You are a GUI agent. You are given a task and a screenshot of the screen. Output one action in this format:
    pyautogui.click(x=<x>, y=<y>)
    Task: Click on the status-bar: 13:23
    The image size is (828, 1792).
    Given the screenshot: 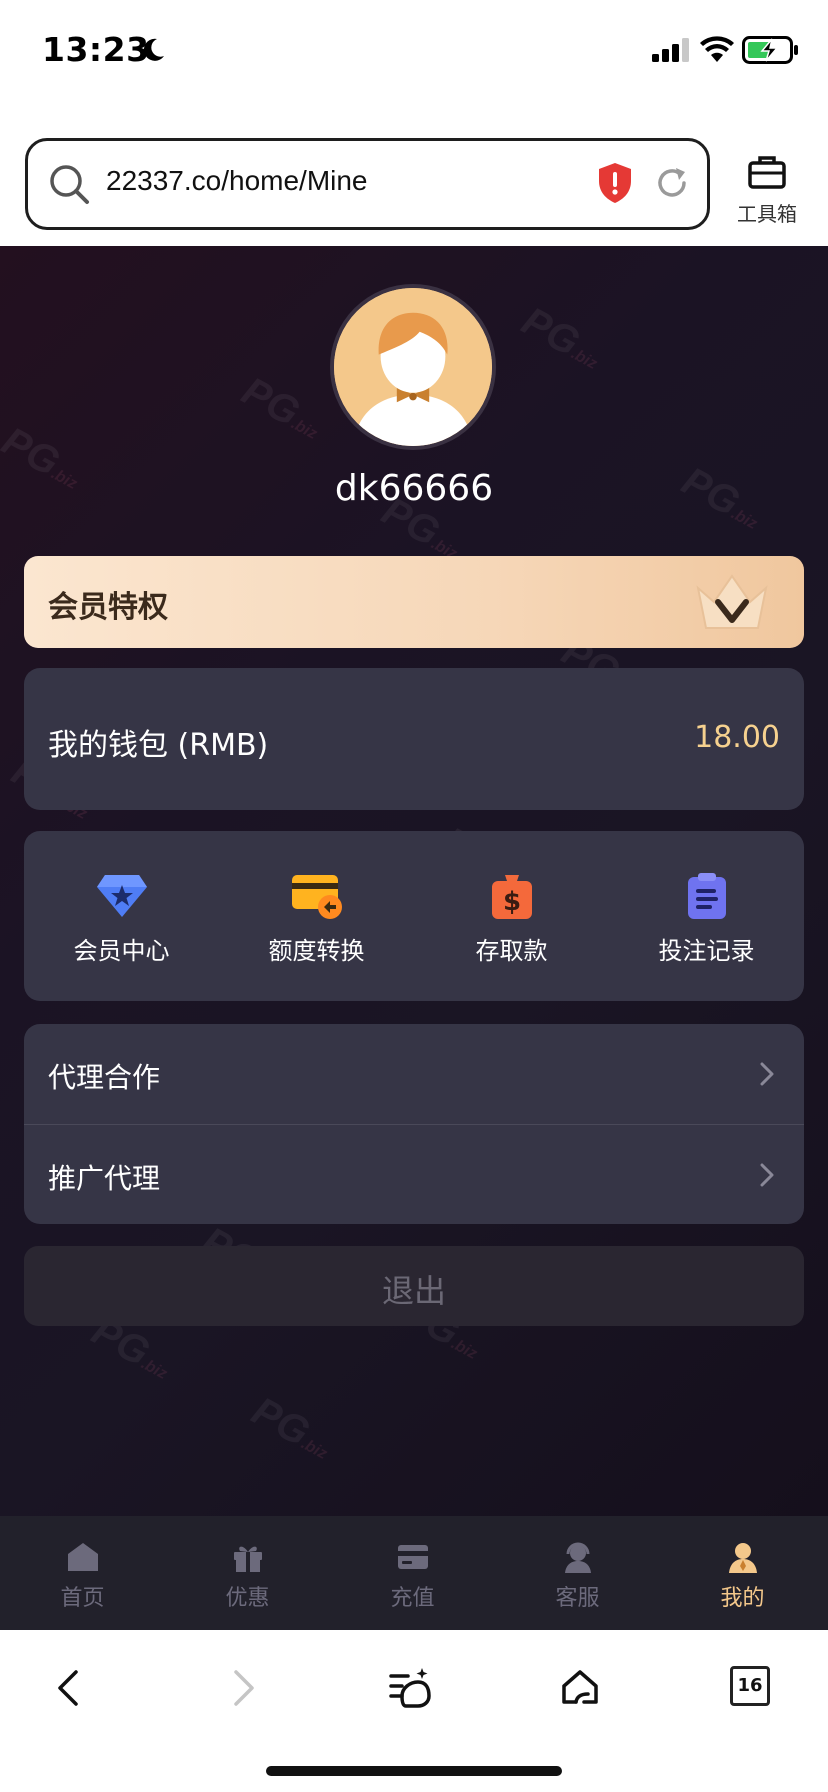 What is the action you would take?
    pyautogui.click(x=414, y=52)
    